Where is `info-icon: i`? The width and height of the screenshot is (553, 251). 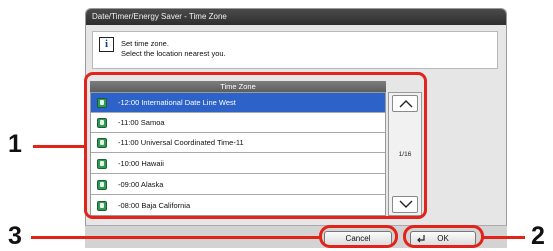 info-icon: i is located at coordinates (106, 44).